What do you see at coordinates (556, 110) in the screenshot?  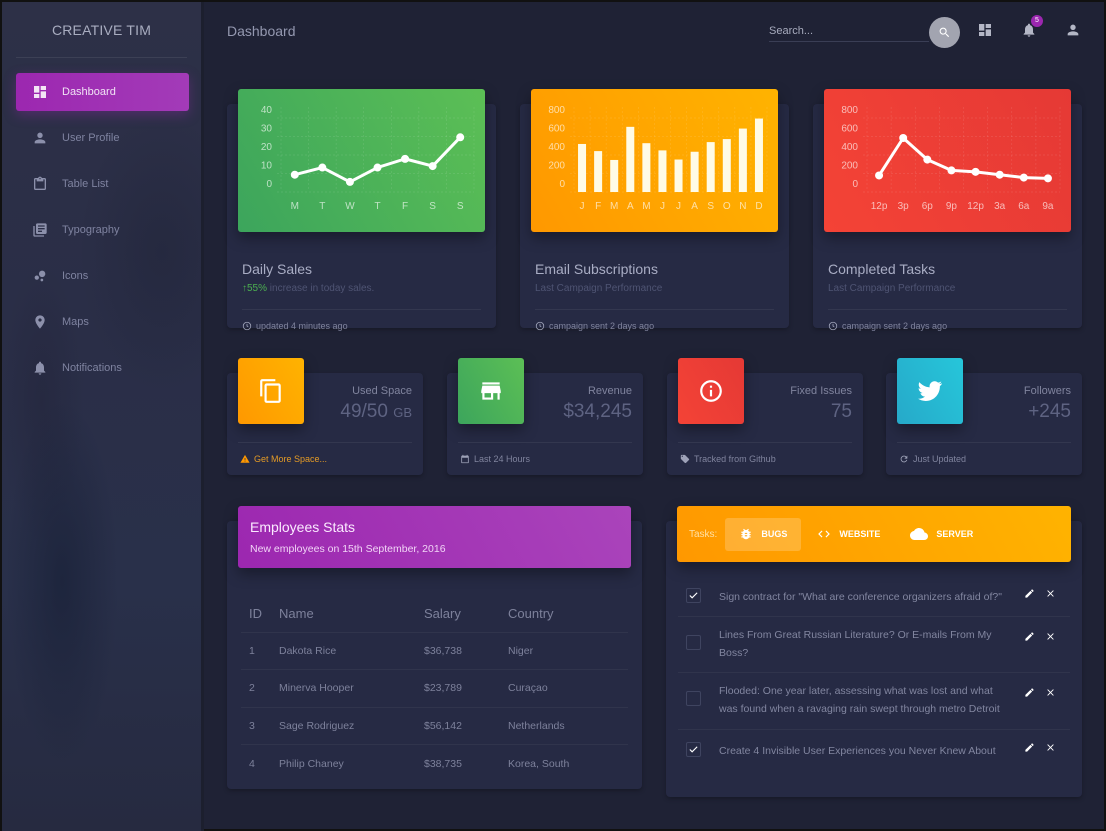 I see `y-tick-label: 800` at bounding box center [556, 110].